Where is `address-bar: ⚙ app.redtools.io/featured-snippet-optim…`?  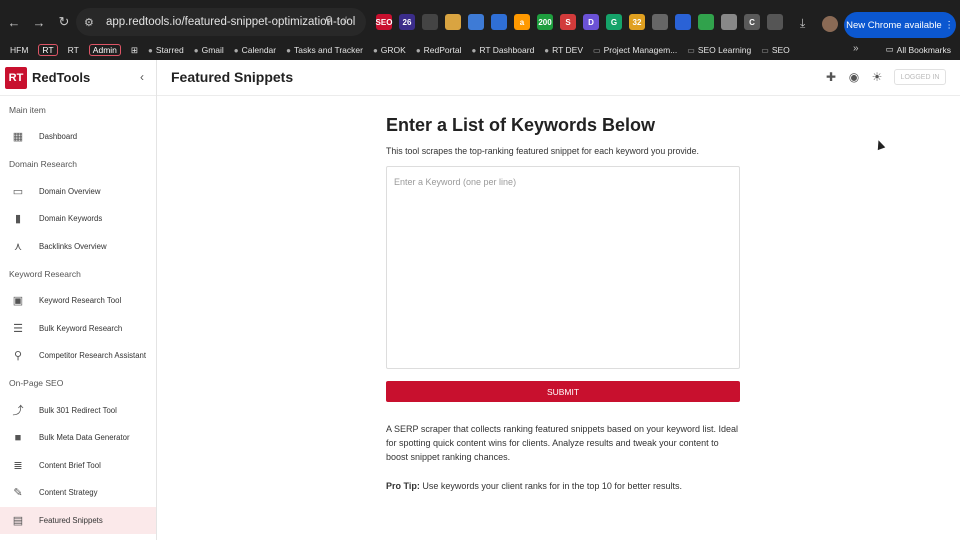
address-bar: ⚙ app.redtools.io/featured-snippet-optim… is located at coordinates (221, 22).